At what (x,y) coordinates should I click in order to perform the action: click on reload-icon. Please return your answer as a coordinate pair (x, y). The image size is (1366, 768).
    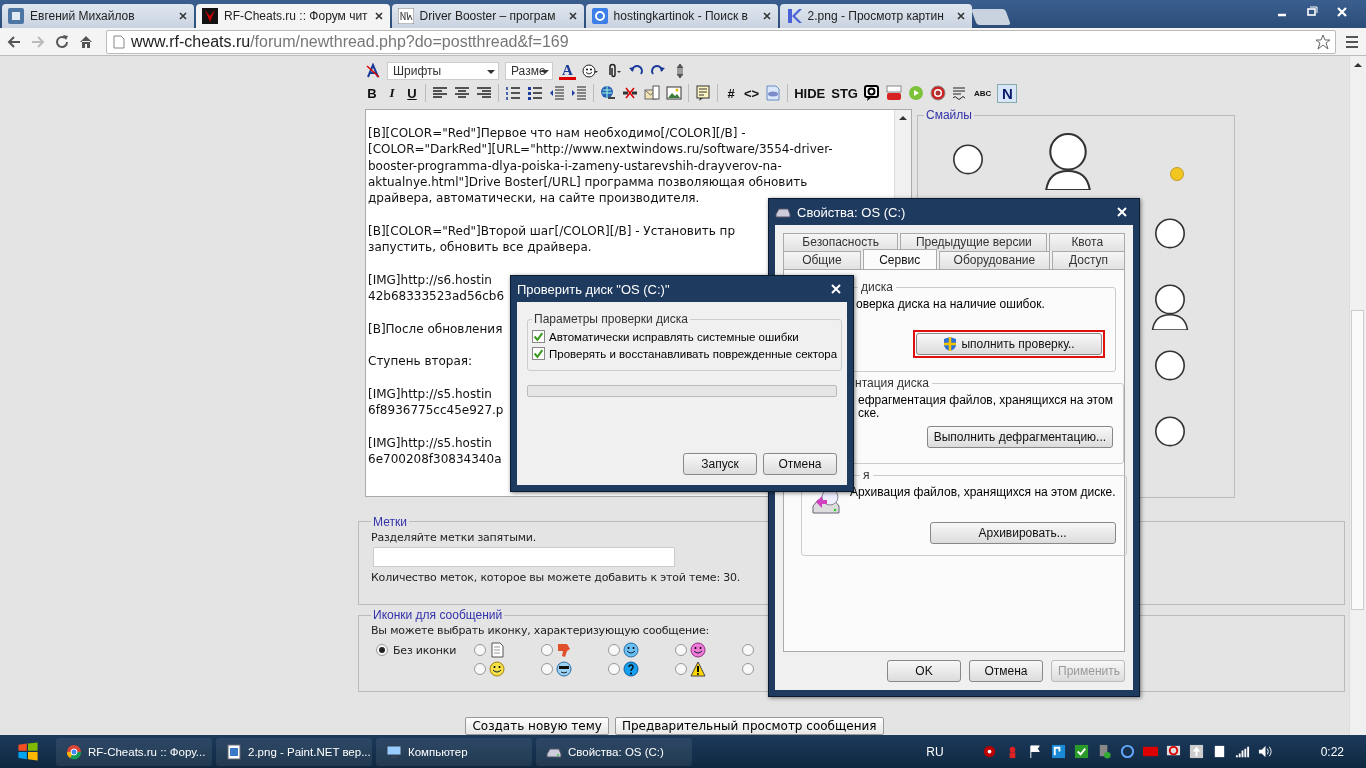
    Looking at the image, I should click on (62, 41).